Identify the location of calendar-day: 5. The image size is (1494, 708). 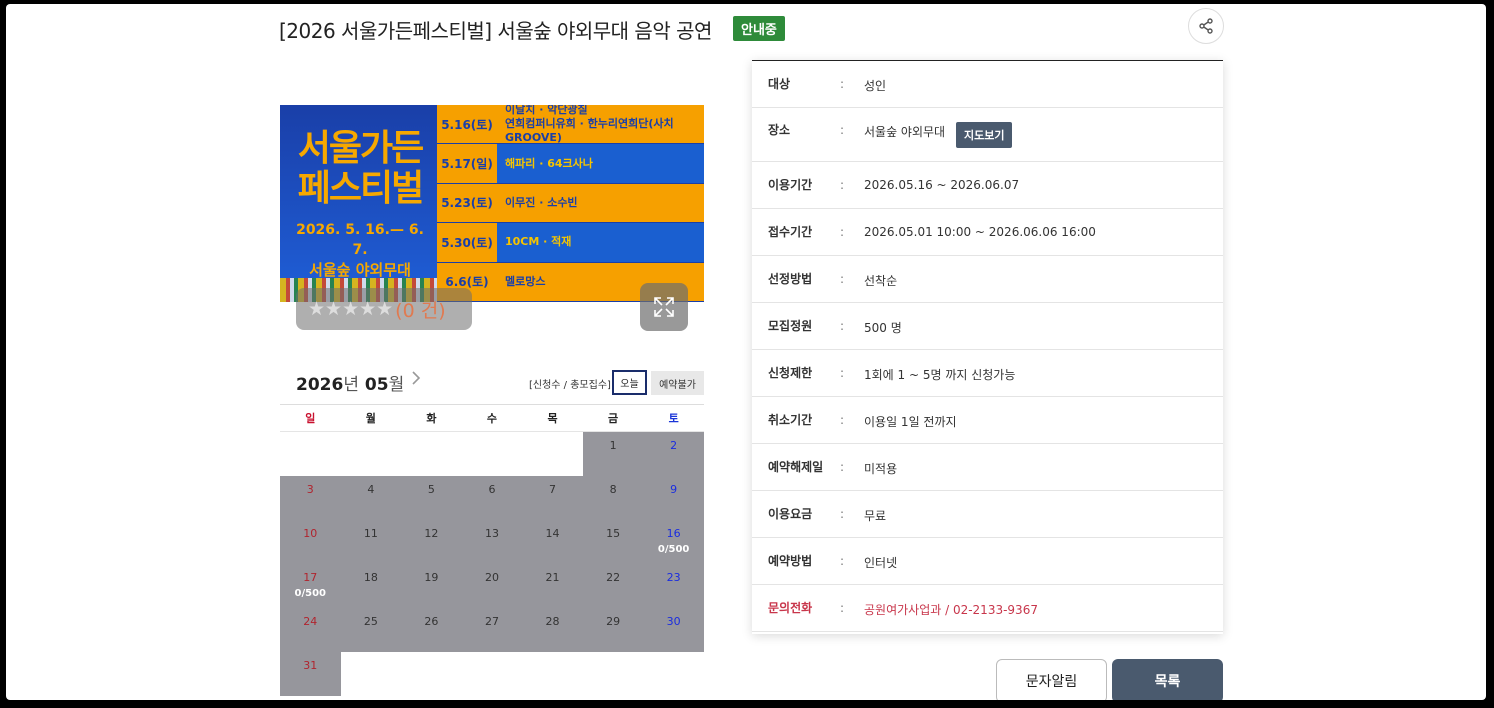
(431, 498).